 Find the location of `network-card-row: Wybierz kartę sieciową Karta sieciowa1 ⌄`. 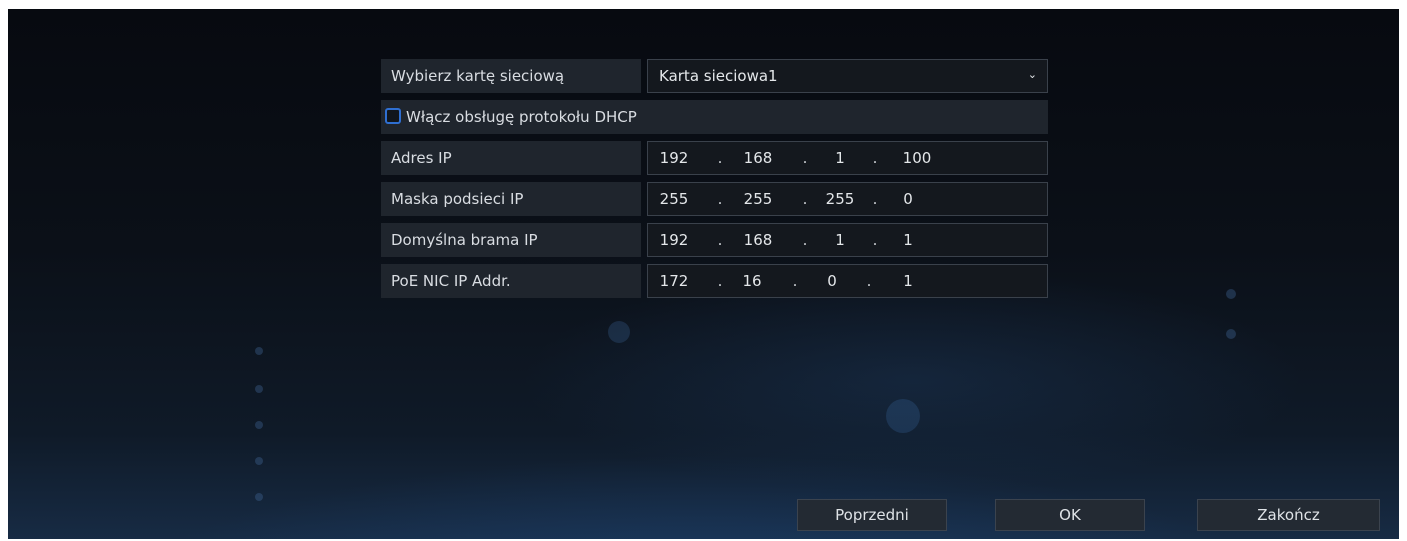

network-card-row: Wybierz kartę sieciową Karta sieciowa1 ⌄ is located at coordinates (714, 76).